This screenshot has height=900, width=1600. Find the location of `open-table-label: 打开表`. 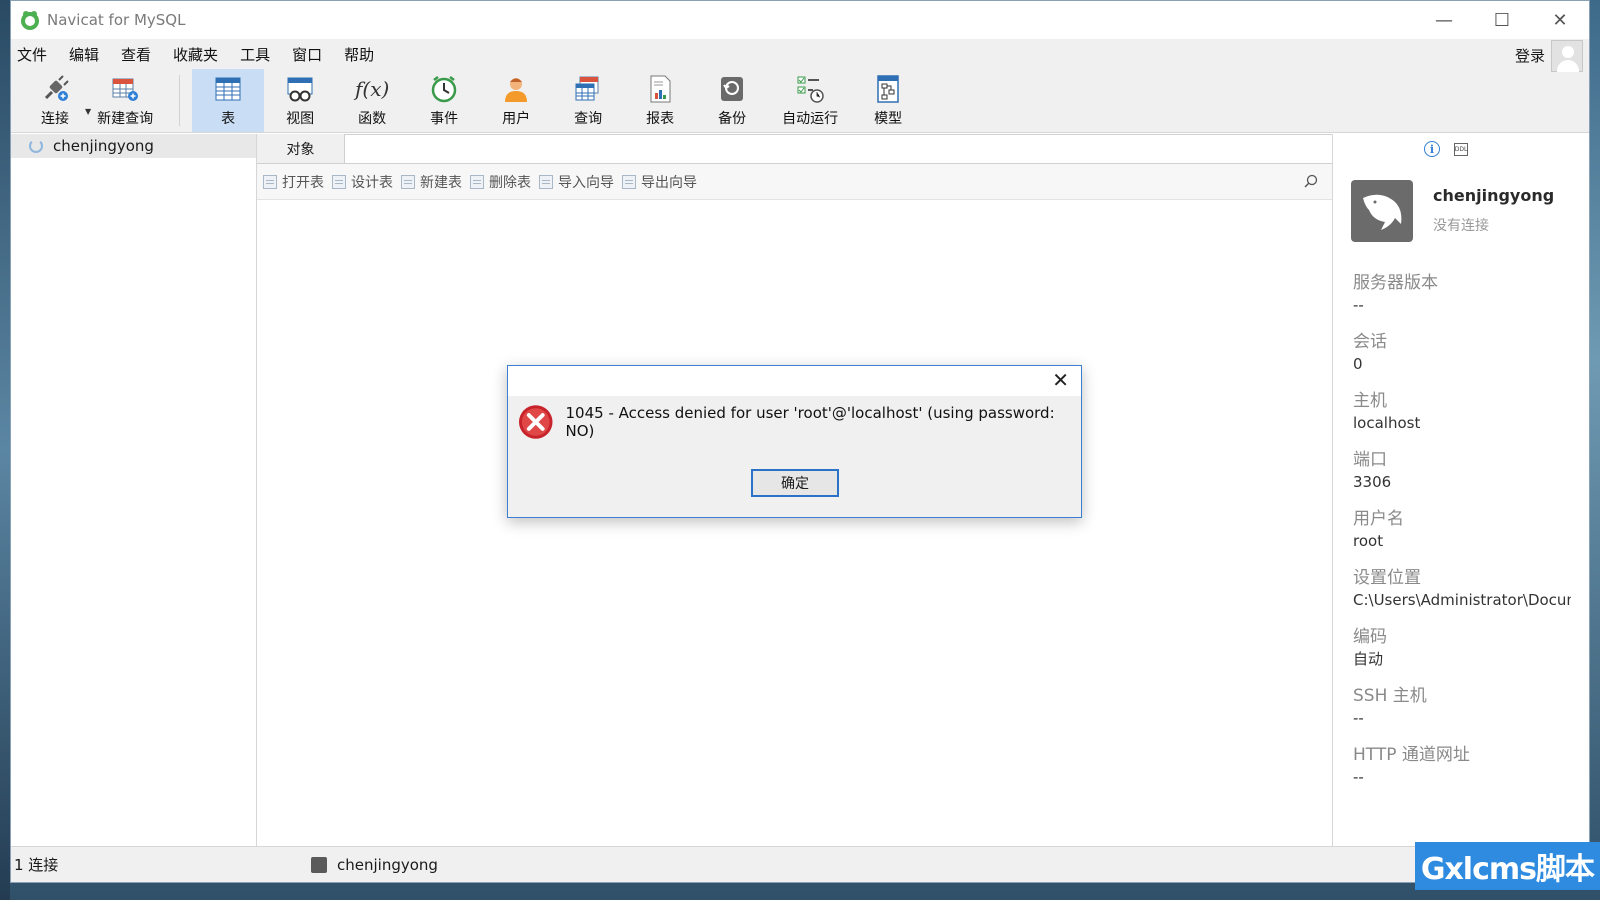

open-table-label: 打开表 is located at coordinates (303, 182).